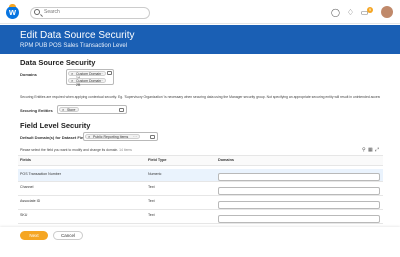 The image size is (400, 257). What do you see at coordinates (364, 150) in the screenshot?
I see `filter-icon: ⚲` at bounding box center [364, 150].